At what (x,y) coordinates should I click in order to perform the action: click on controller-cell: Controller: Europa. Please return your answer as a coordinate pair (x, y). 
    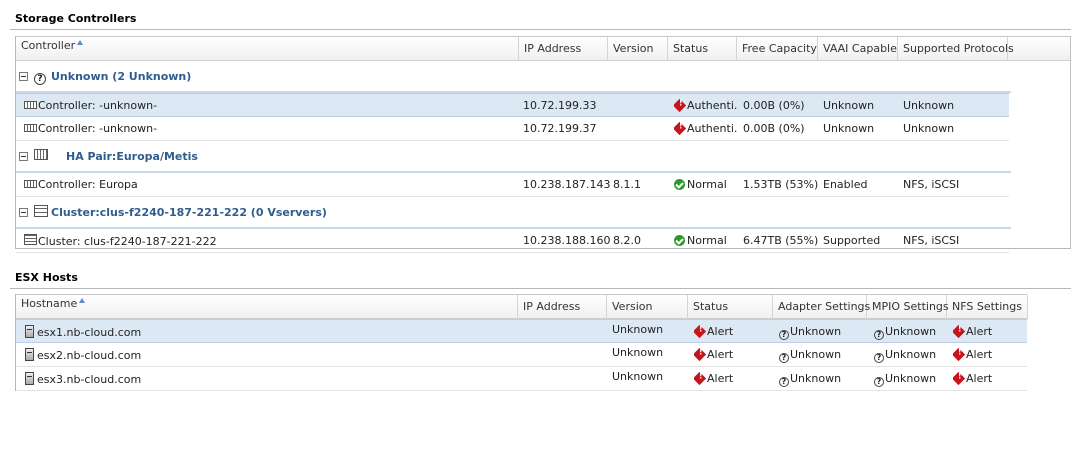
    Looking at the image, I should click on (81, 184).